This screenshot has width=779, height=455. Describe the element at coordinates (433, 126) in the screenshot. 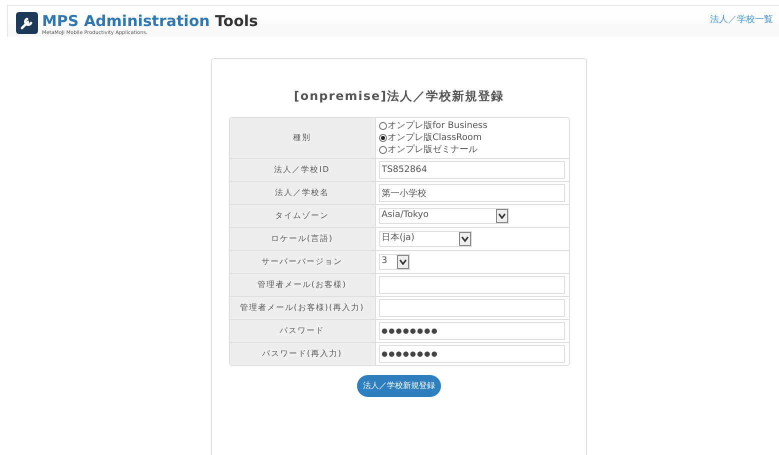

I see `radio-option: オンプレ版for Business` at that location.